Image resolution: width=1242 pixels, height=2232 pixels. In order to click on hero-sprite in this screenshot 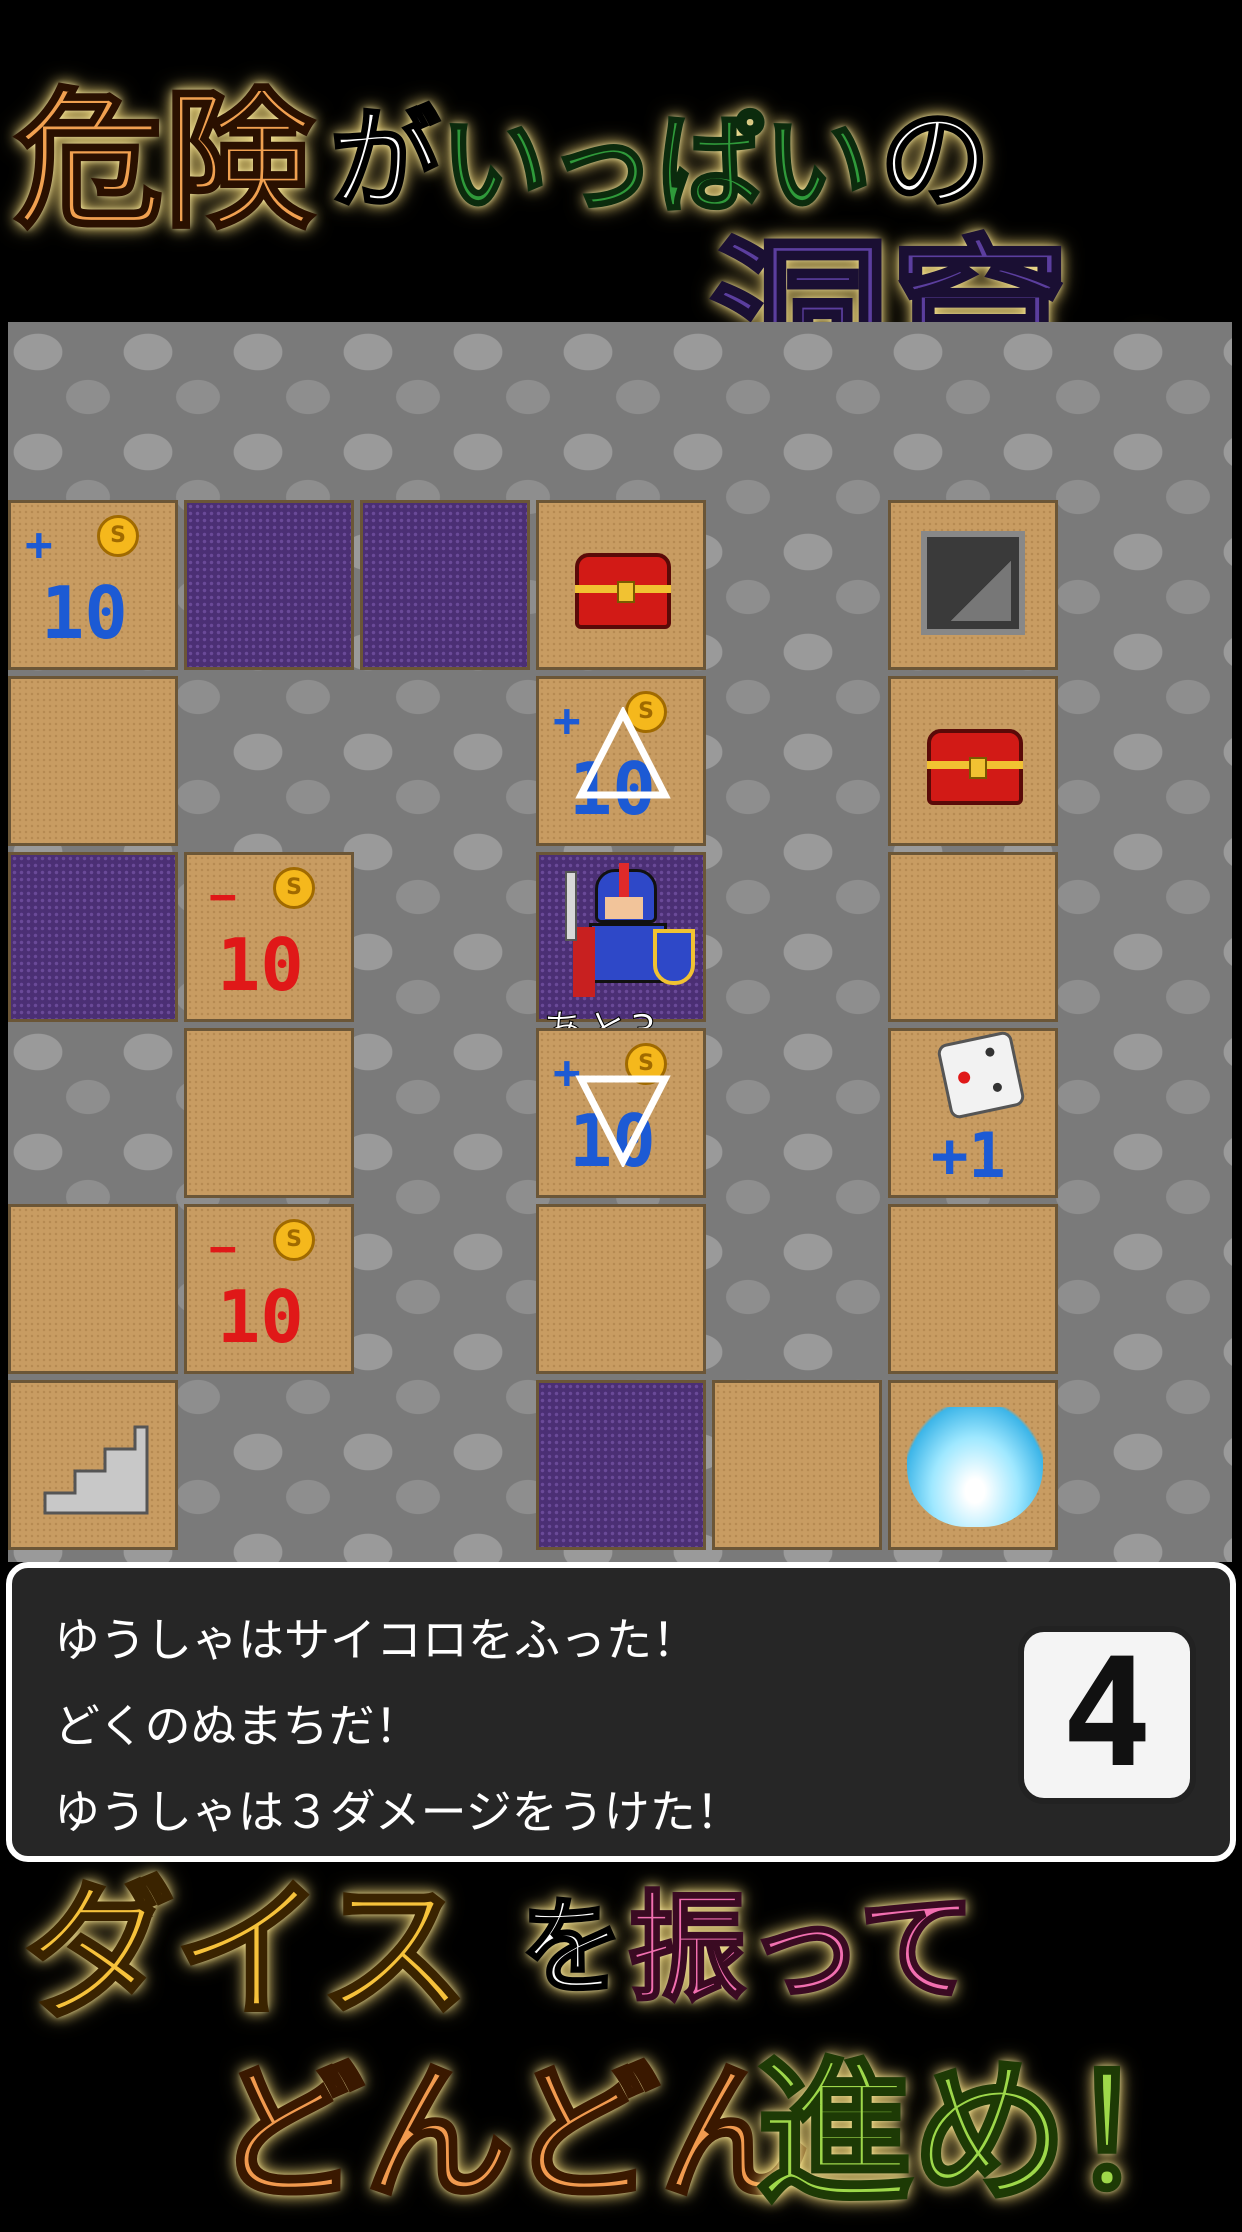, I will do `click(628, 938)`.